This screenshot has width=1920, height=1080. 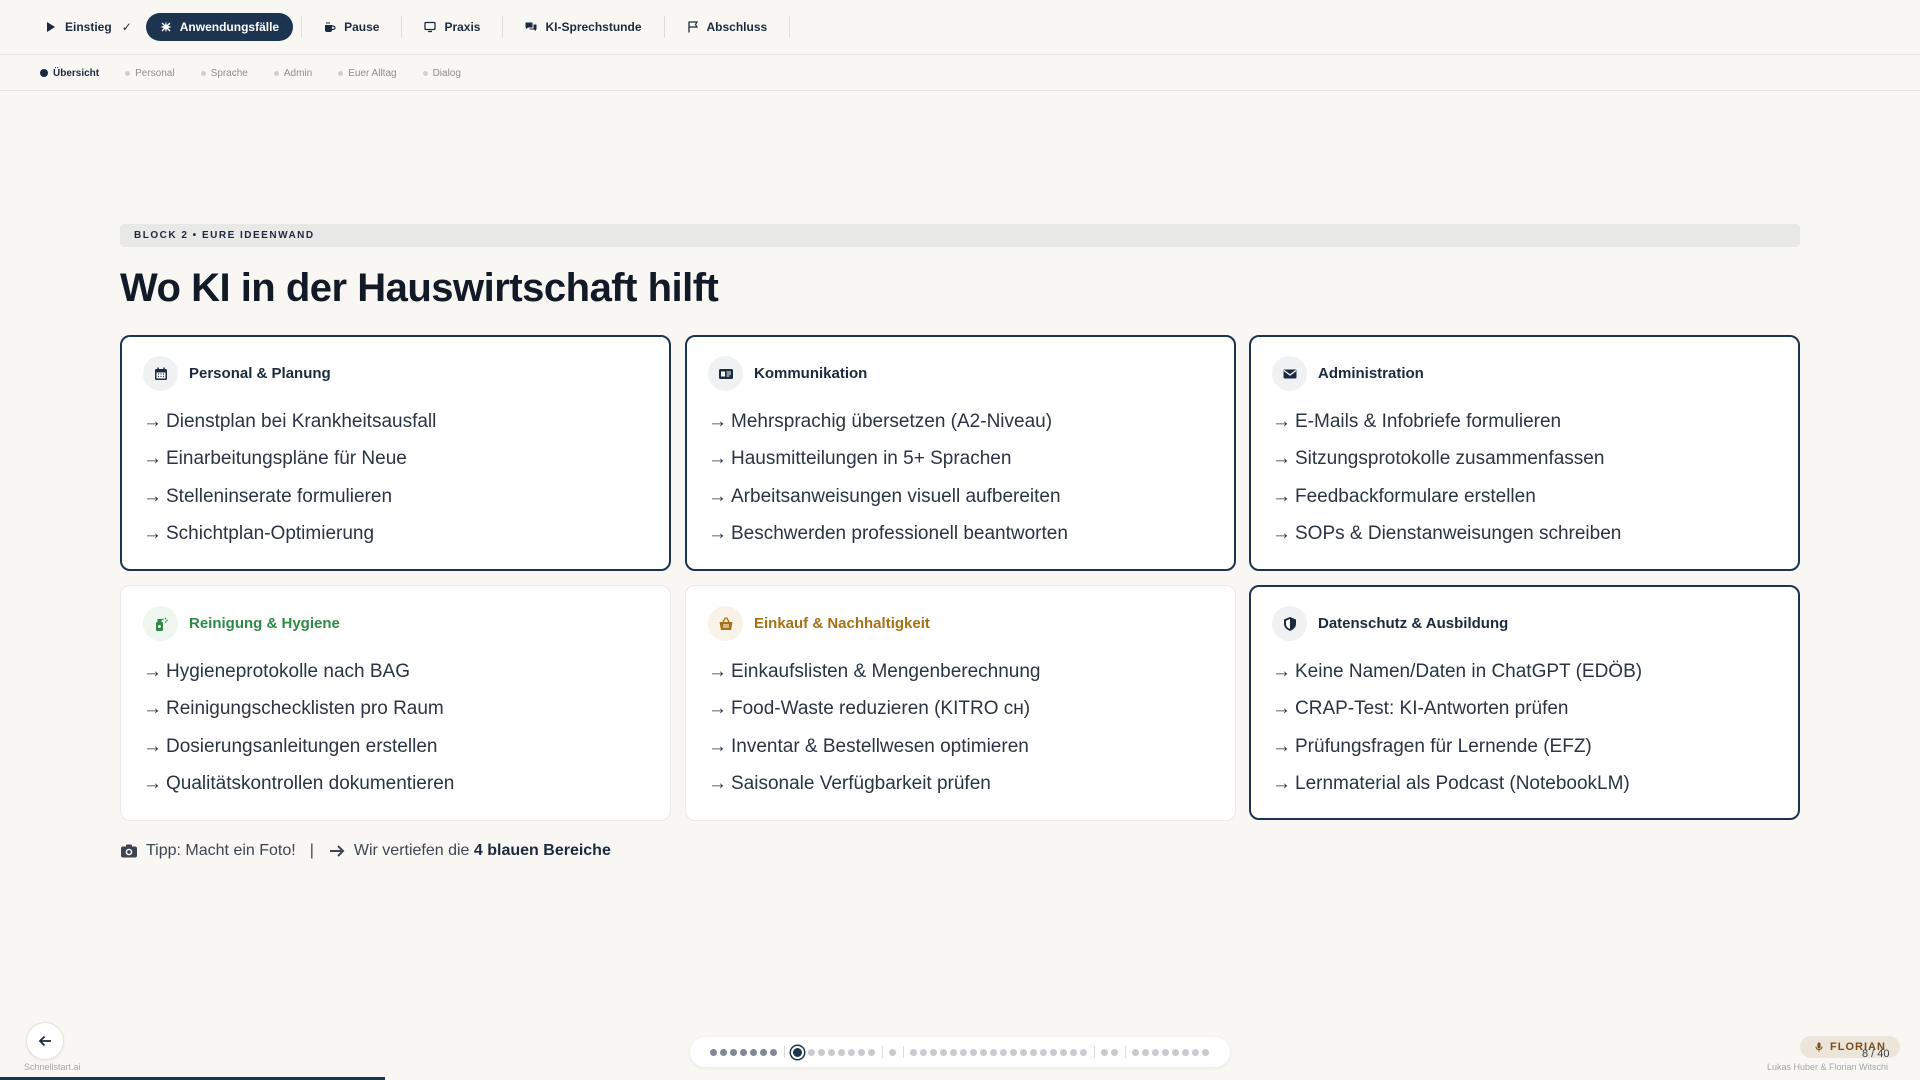 I want to click on basket-icon, so click(x=725, y=623).